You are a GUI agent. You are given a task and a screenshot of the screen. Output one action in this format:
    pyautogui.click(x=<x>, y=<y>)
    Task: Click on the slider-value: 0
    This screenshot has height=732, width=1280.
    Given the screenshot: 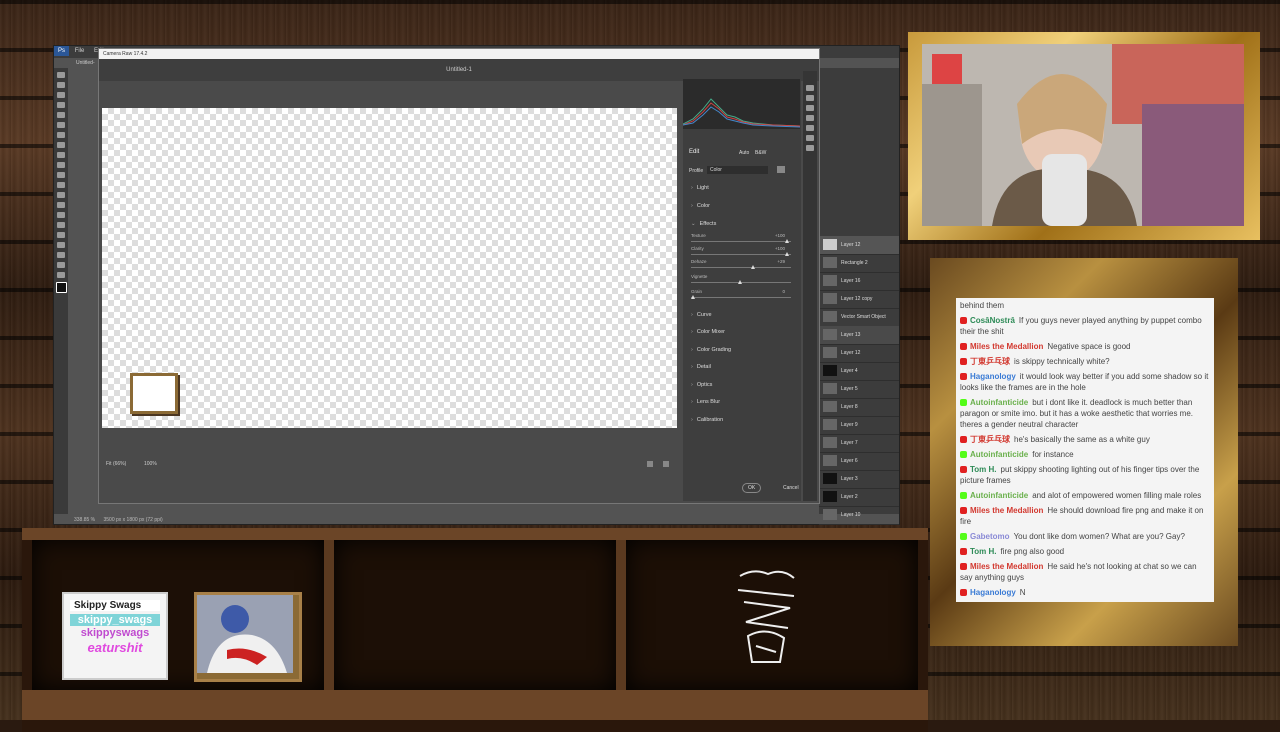 What is the action you would take?
    pyautogui.click(x=783, y=291)
    